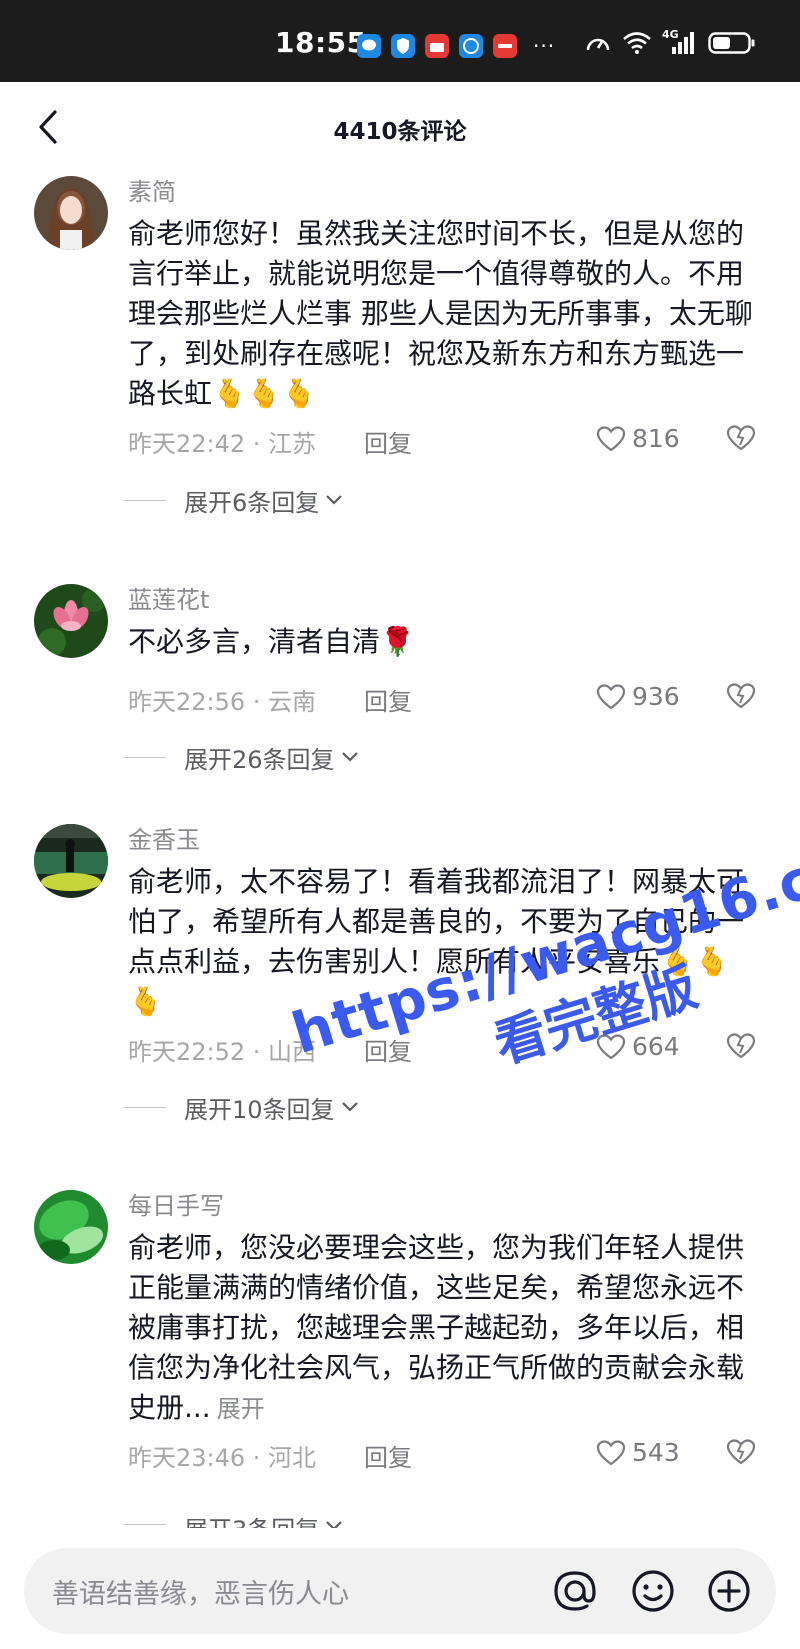 This screenshot has width=800, height=1649. I want to click on comments-header: 4410条评论, so click(400, 128).